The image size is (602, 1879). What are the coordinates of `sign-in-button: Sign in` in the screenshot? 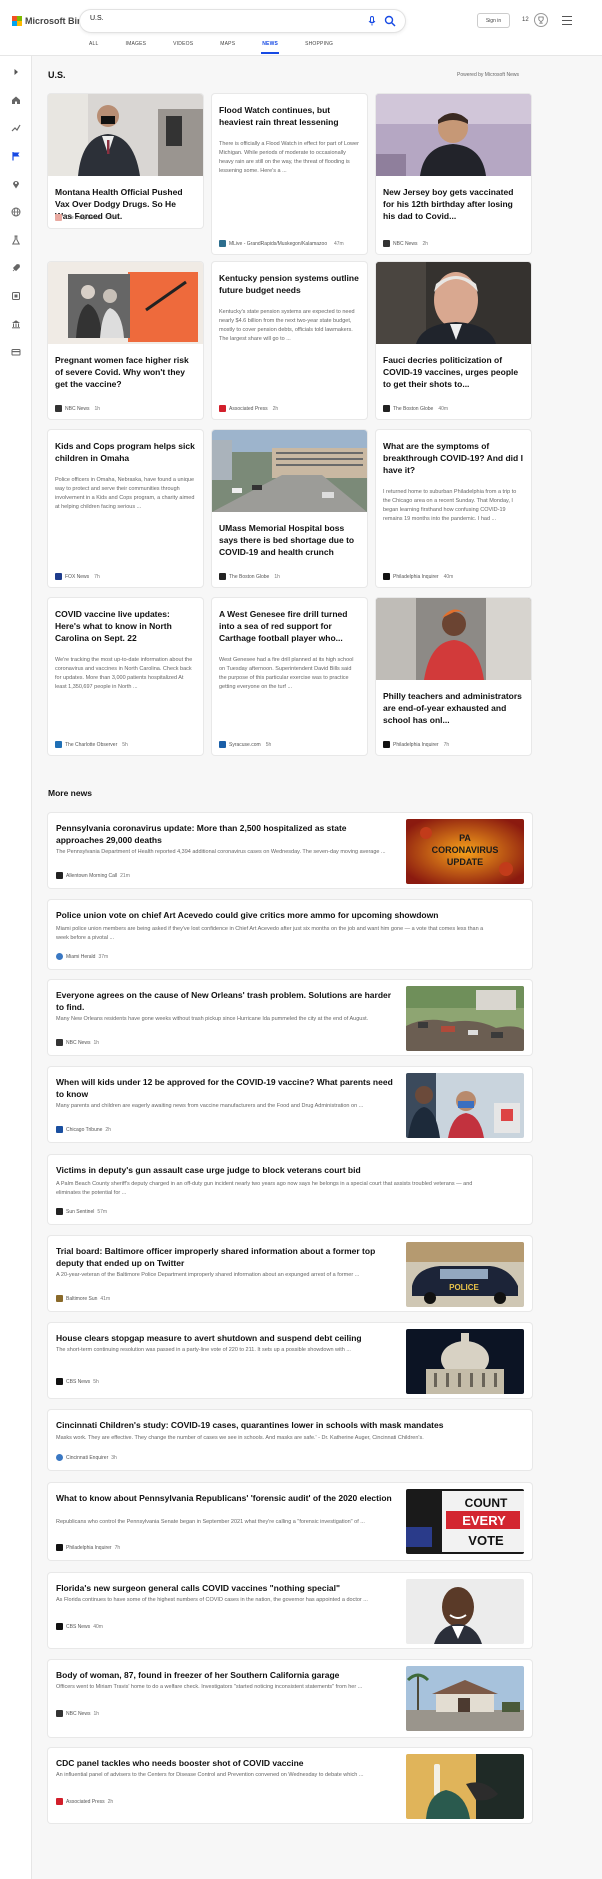 It's located at (493, 20).